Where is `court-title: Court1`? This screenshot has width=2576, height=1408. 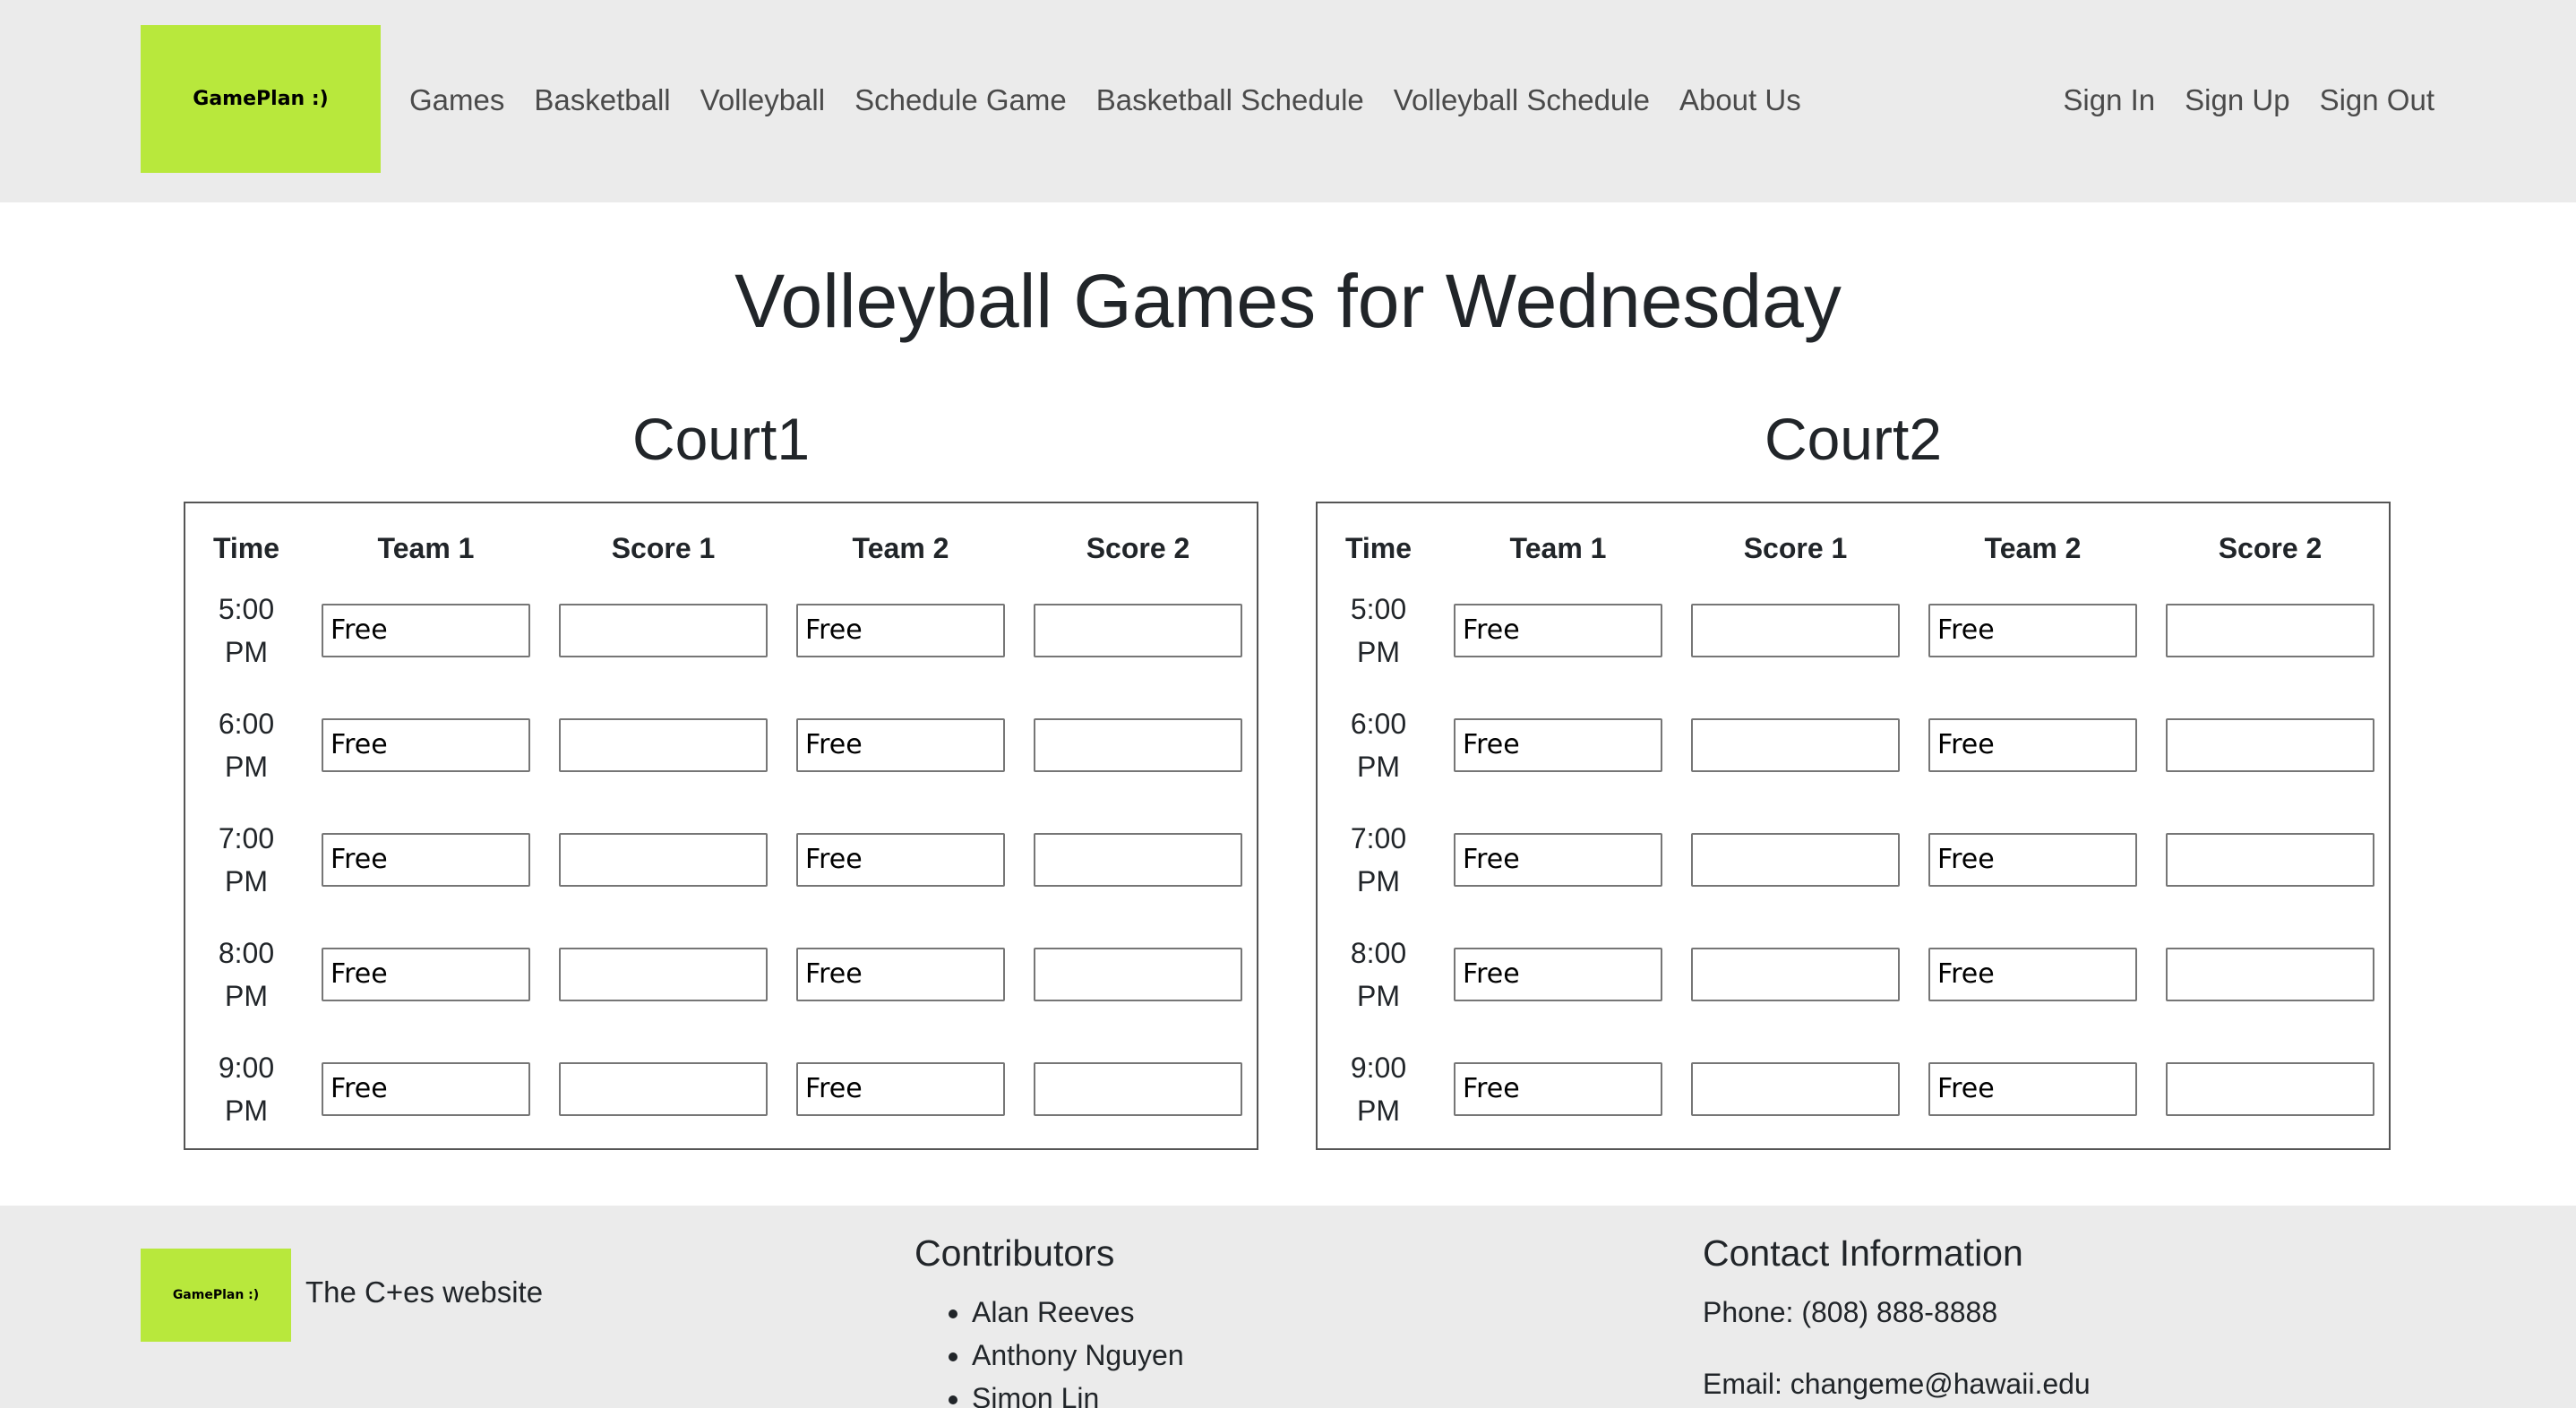 court-title: Court1 is located at coordinates (721, 439).